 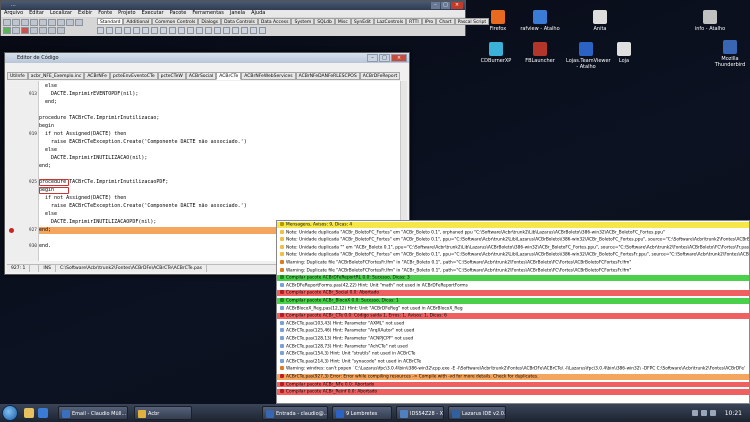 I want to click on radiogroup-icon, so click(x=226, y=30).